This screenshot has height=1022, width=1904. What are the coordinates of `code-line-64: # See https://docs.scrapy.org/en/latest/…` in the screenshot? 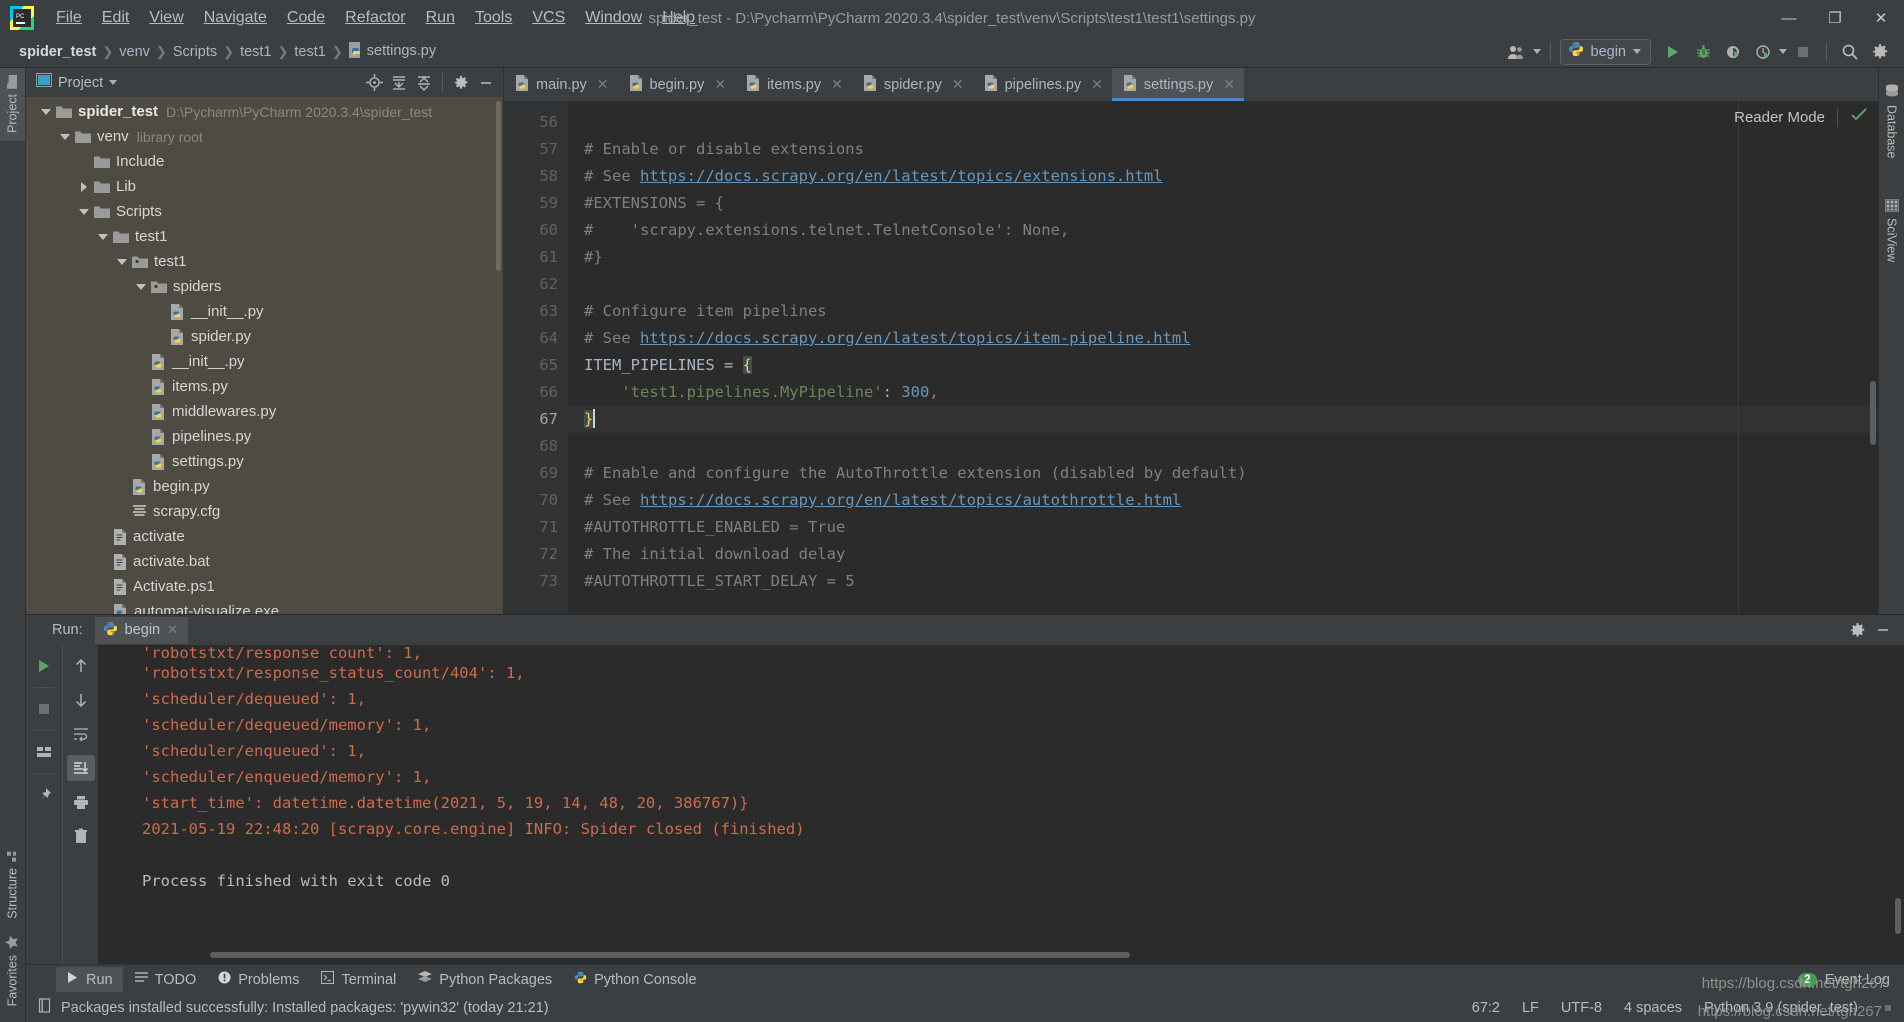 It's located at (1223, 338).